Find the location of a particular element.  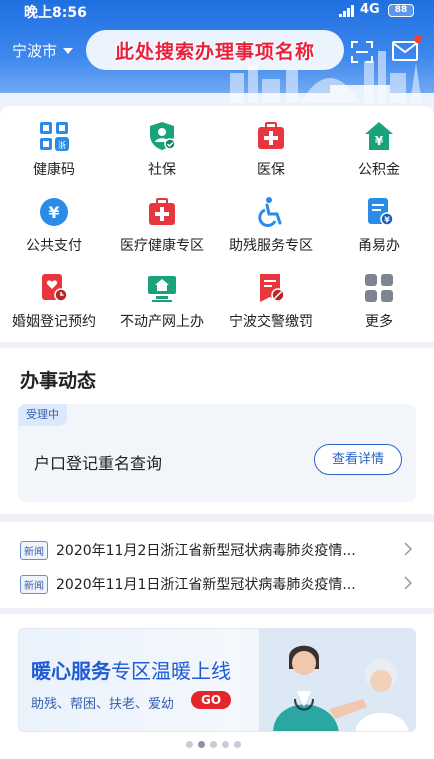

medical-insurance-icon is located at coordinates (271, 135).